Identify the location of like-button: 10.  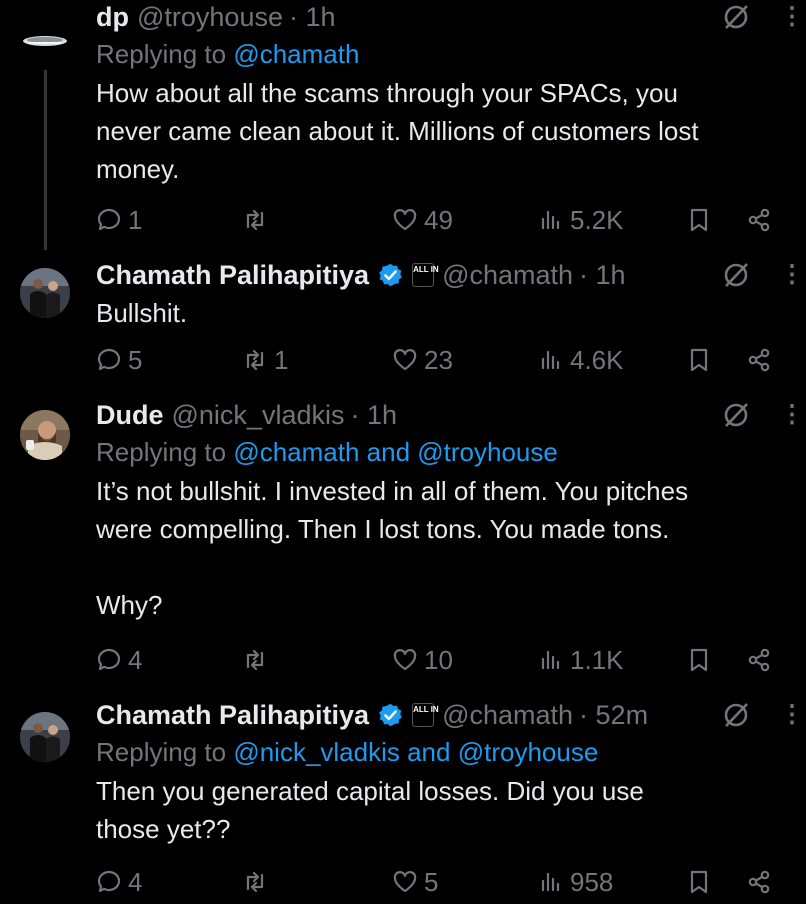
(422, 660).